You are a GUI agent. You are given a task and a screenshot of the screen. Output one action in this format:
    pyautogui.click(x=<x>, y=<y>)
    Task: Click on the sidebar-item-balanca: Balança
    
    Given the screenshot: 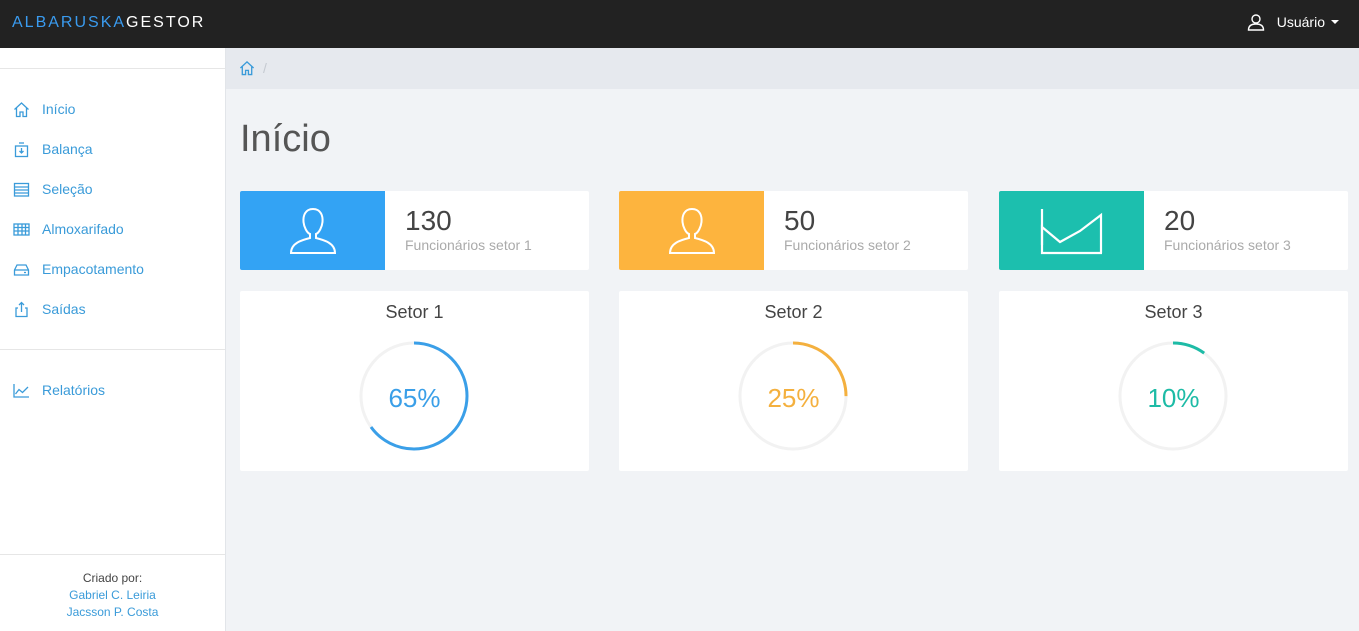 What is the action you would take?
    pyautogui.click(x=112, y=149)
    